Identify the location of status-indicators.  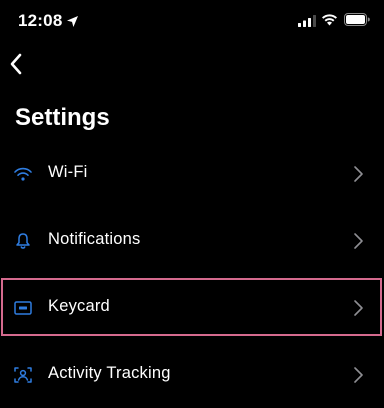
(334, 20).